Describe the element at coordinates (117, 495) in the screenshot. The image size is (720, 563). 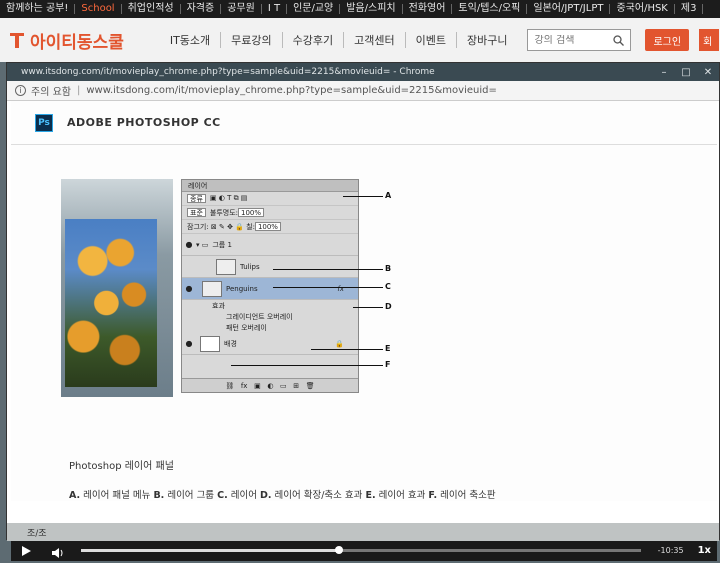
I see `legend-text-a: 레이어 패널 메뉴` at that location.